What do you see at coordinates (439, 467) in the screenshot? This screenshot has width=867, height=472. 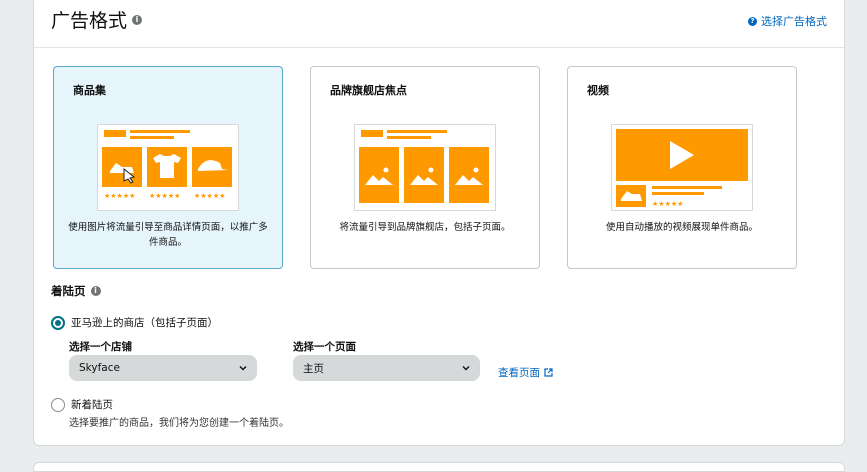 I see `next-panel-edge` at bounding box center [439, 467].